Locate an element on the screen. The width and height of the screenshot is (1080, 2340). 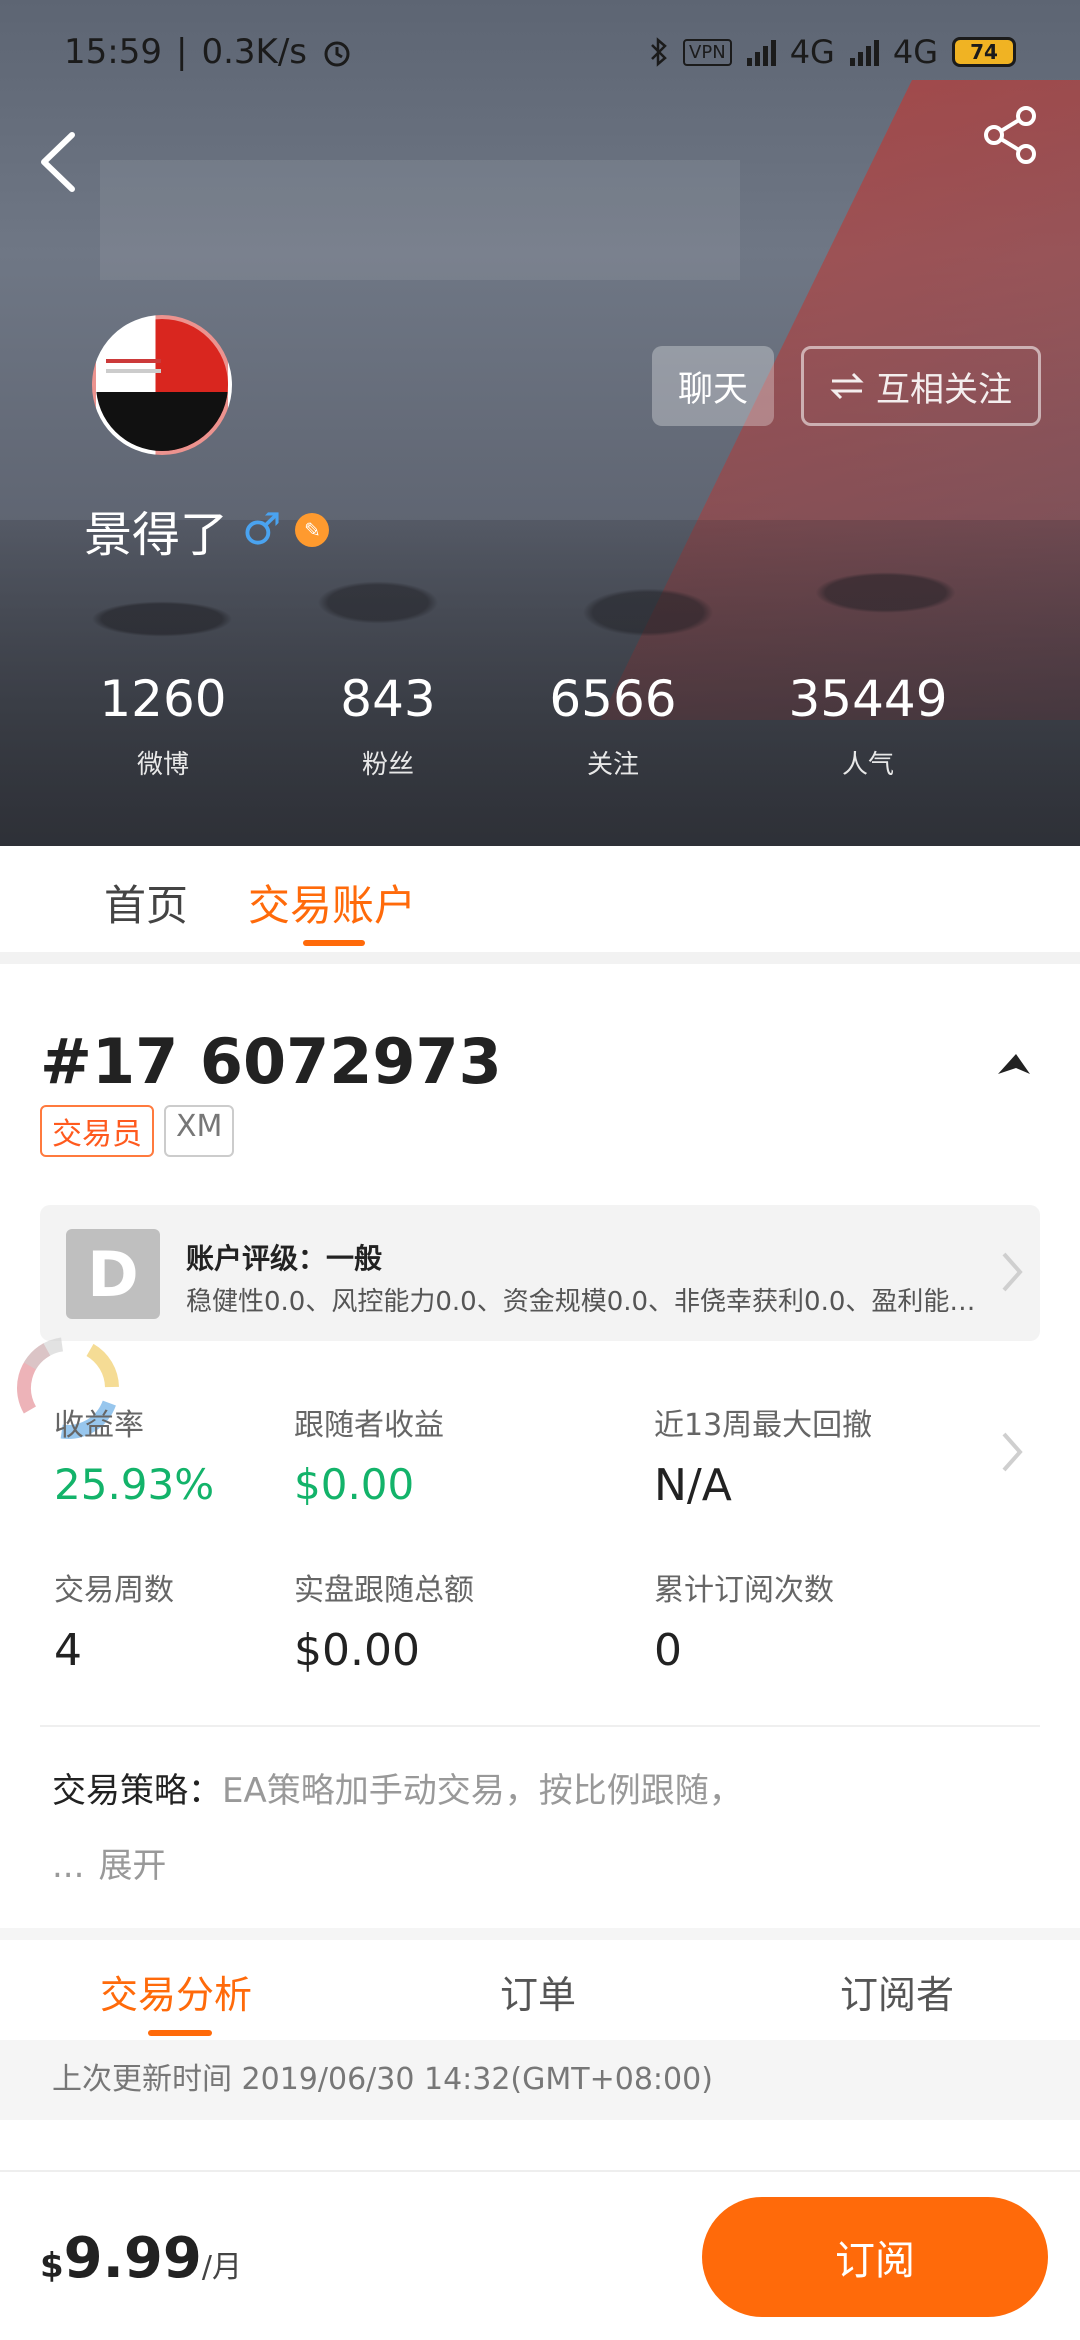
verified-badge-icon: ✎ is located at coordinates (312, 530).